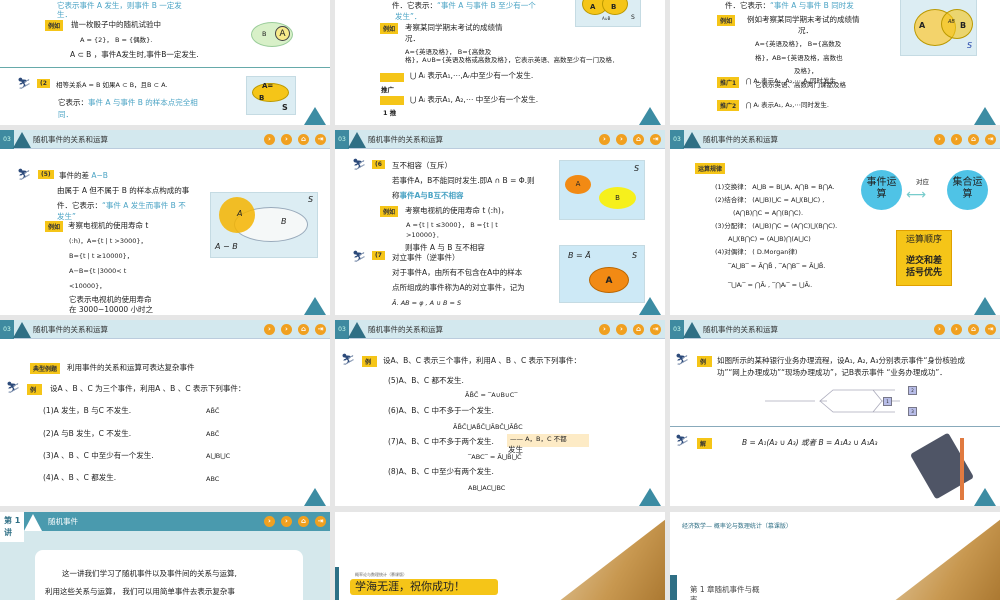 This screenshot has width=1000, height=600. I want to click on text: 运算顺序, so click(923, 240).